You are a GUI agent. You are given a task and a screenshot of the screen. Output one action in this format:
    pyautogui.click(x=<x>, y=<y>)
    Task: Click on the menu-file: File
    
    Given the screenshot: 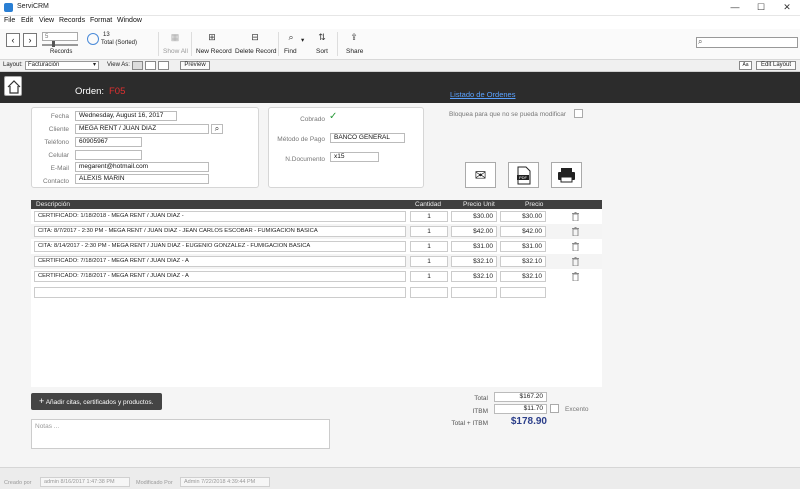 What is the action you would take?
    pyautogui.click(x=9, y=20)
    